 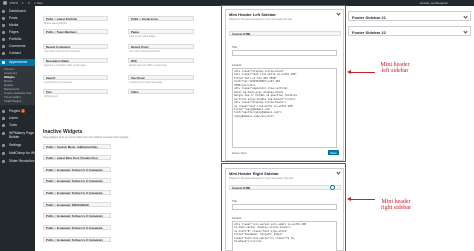 I want to click on slider-icon, so click(x=3, y=161).